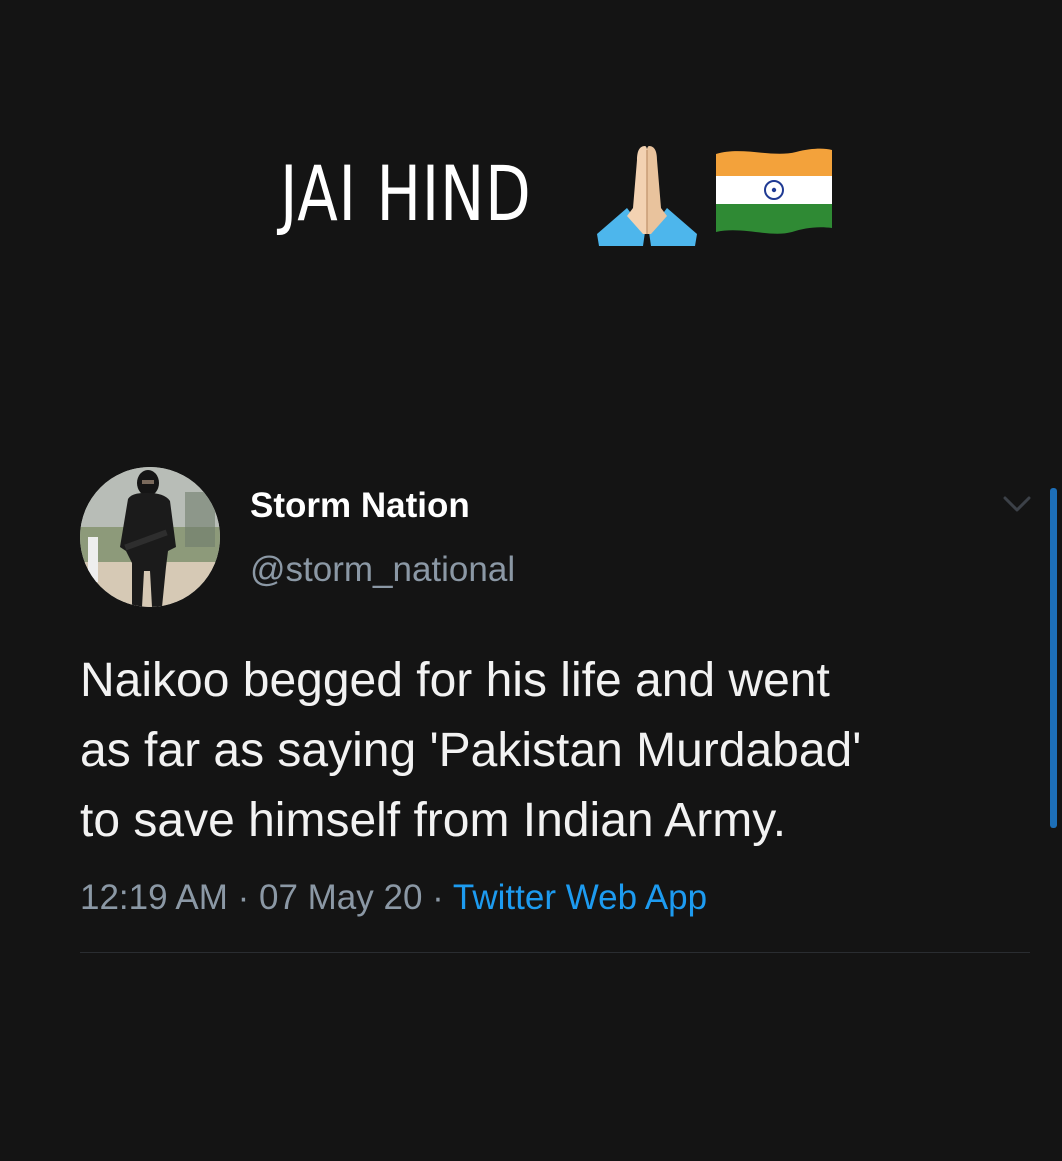 This screenshot has height=1161, width=1062. I want to click on banner-text: JAI HIND, so click(406, 193).